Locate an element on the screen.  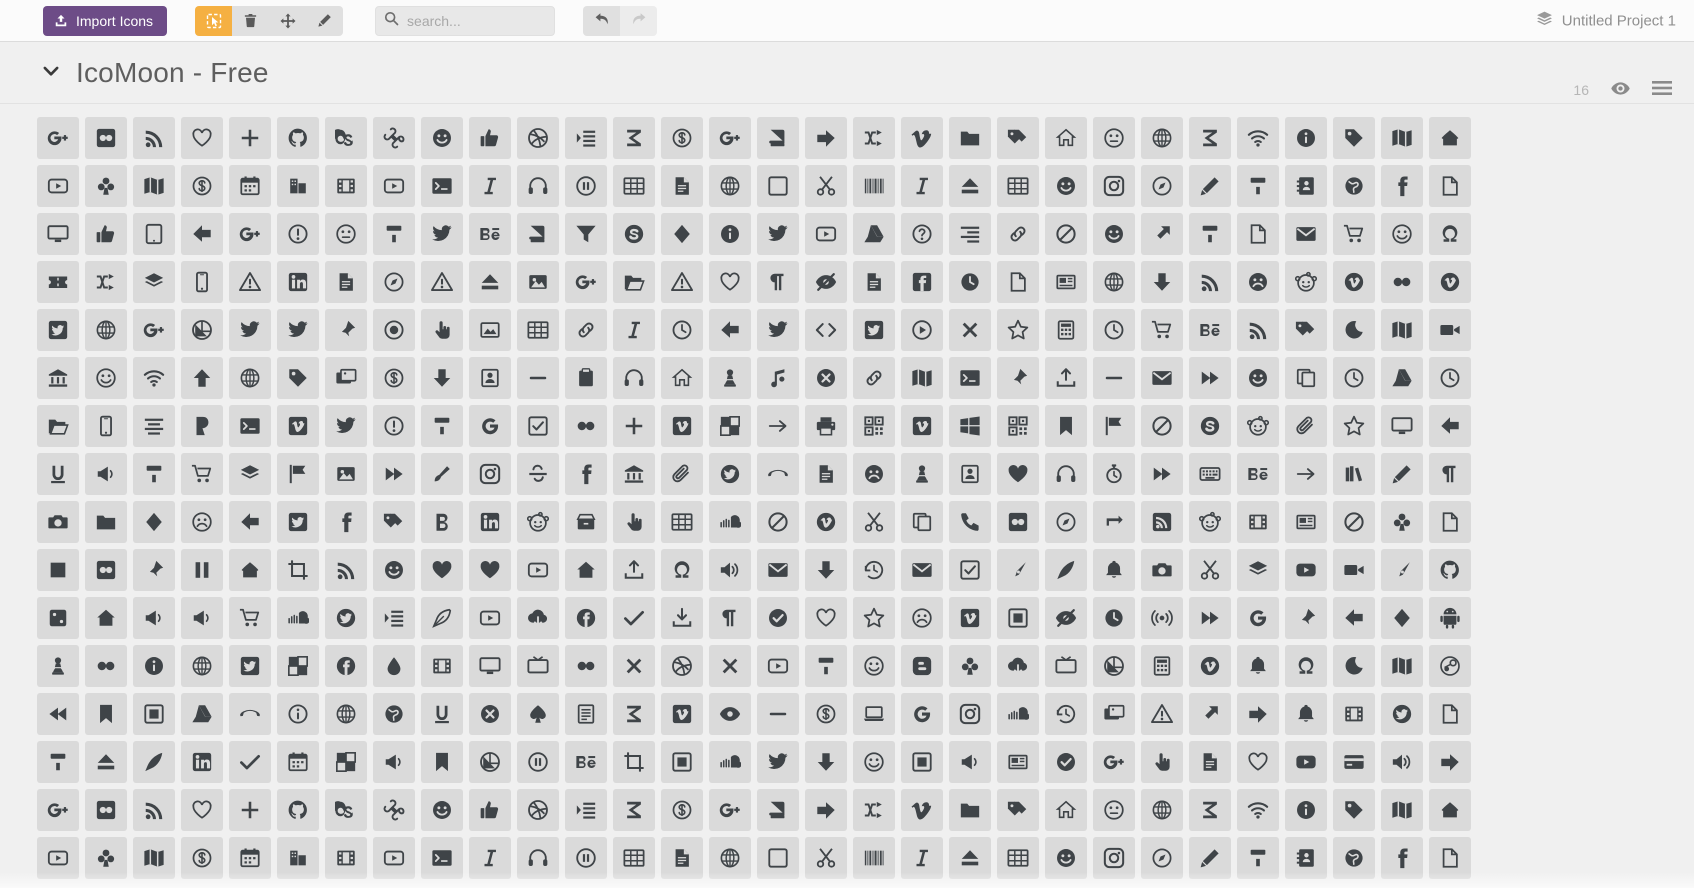
redo-button is located at coordinates (639, 20).